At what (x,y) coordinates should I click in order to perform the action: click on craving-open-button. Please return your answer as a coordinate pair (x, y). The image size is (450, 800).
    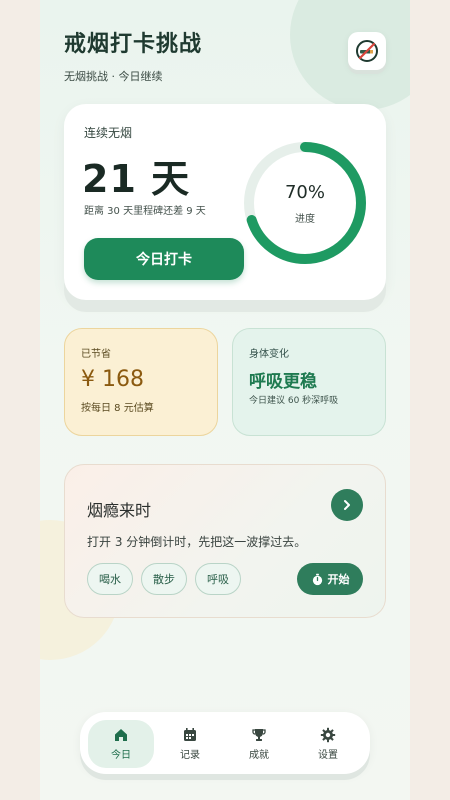
    Looking at the image, I should click on (347, 505).